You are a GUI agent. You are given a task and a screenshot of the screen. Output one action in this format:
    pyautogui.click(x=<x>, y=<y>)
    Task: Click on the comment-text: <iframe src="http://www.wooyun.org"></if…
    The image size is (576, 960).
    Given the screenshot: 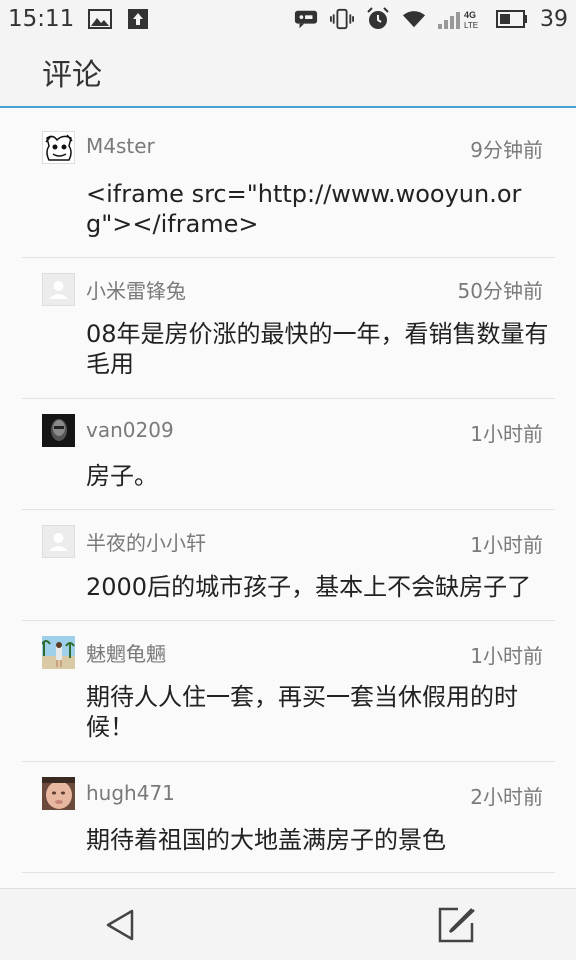 What is the action you would take?
    pyautogui.click(x=304, y=209)
    